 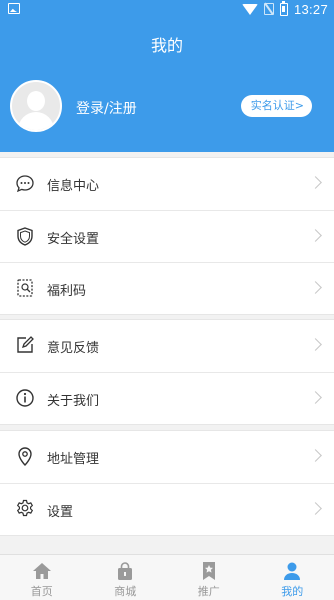 What do you see at coordinates (167, 398) in the screenshot?
I see `menu-item-about-us: 关于我们` at bounding box center [167, 398].